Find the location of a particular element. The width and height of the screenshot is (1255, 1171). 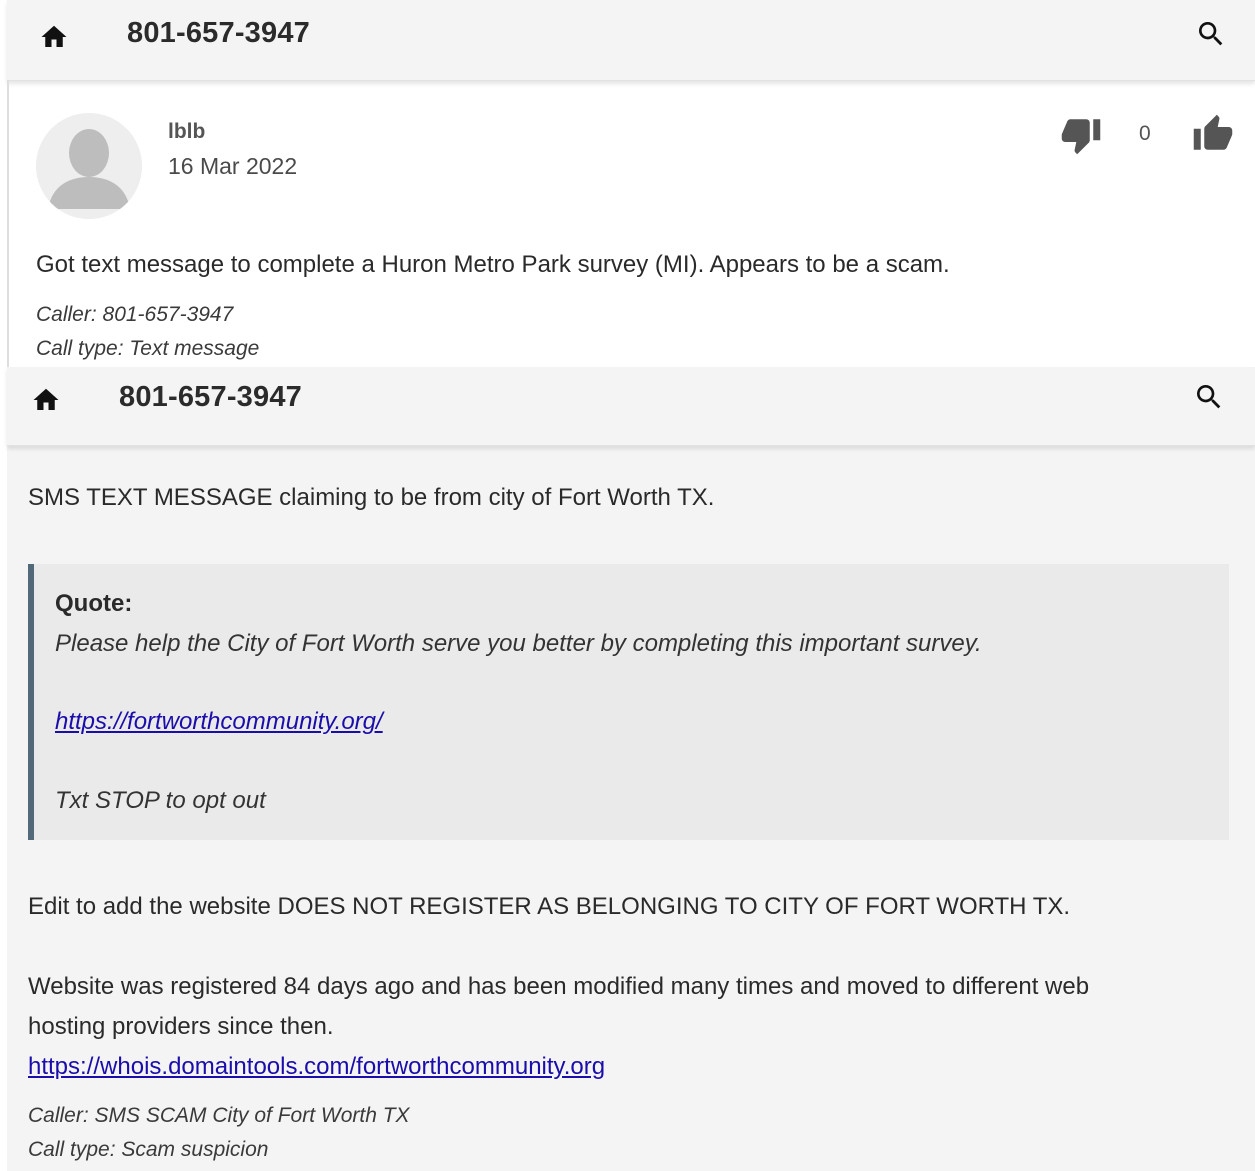

caller-info: Caller: 801-657-3947 is located at coordinates (135, 314).